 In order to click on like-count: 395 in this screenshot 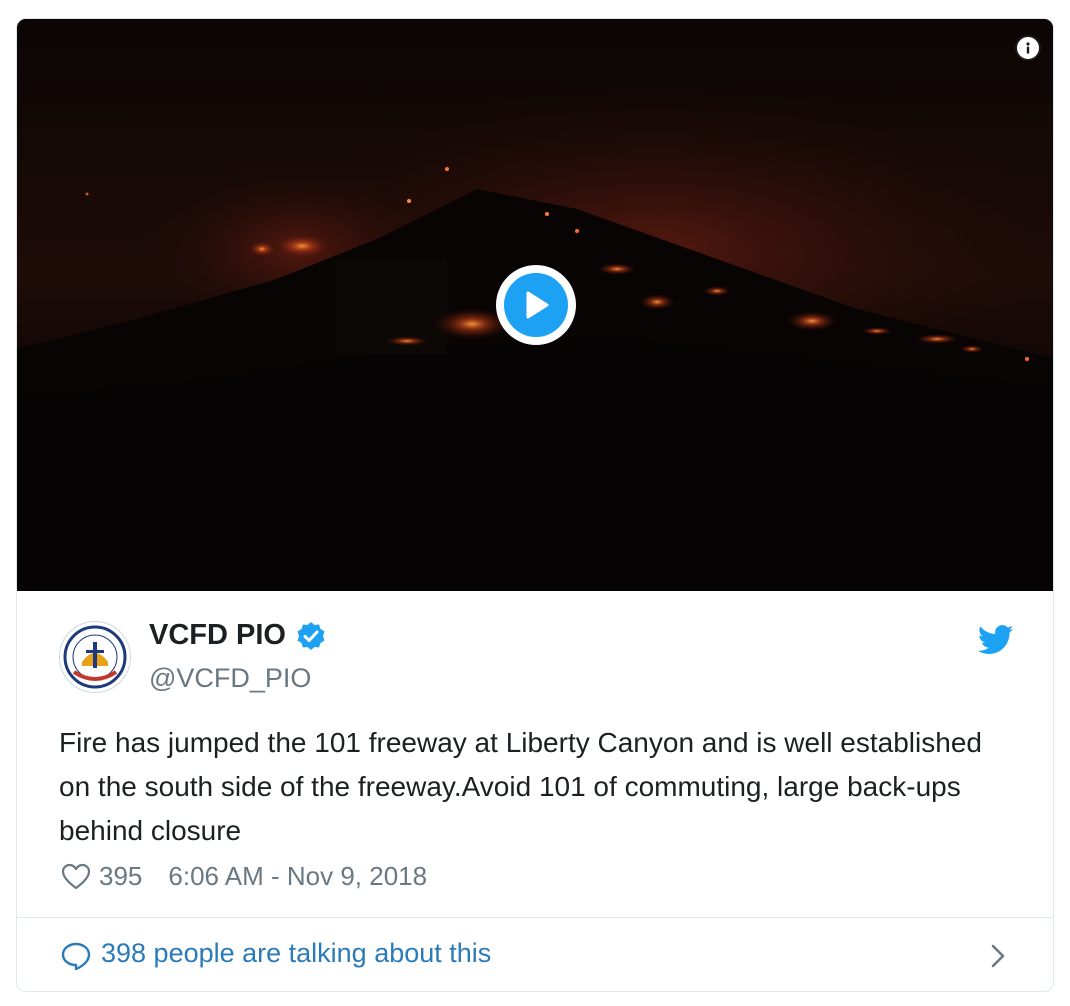, I will do `click(120, 876)`.